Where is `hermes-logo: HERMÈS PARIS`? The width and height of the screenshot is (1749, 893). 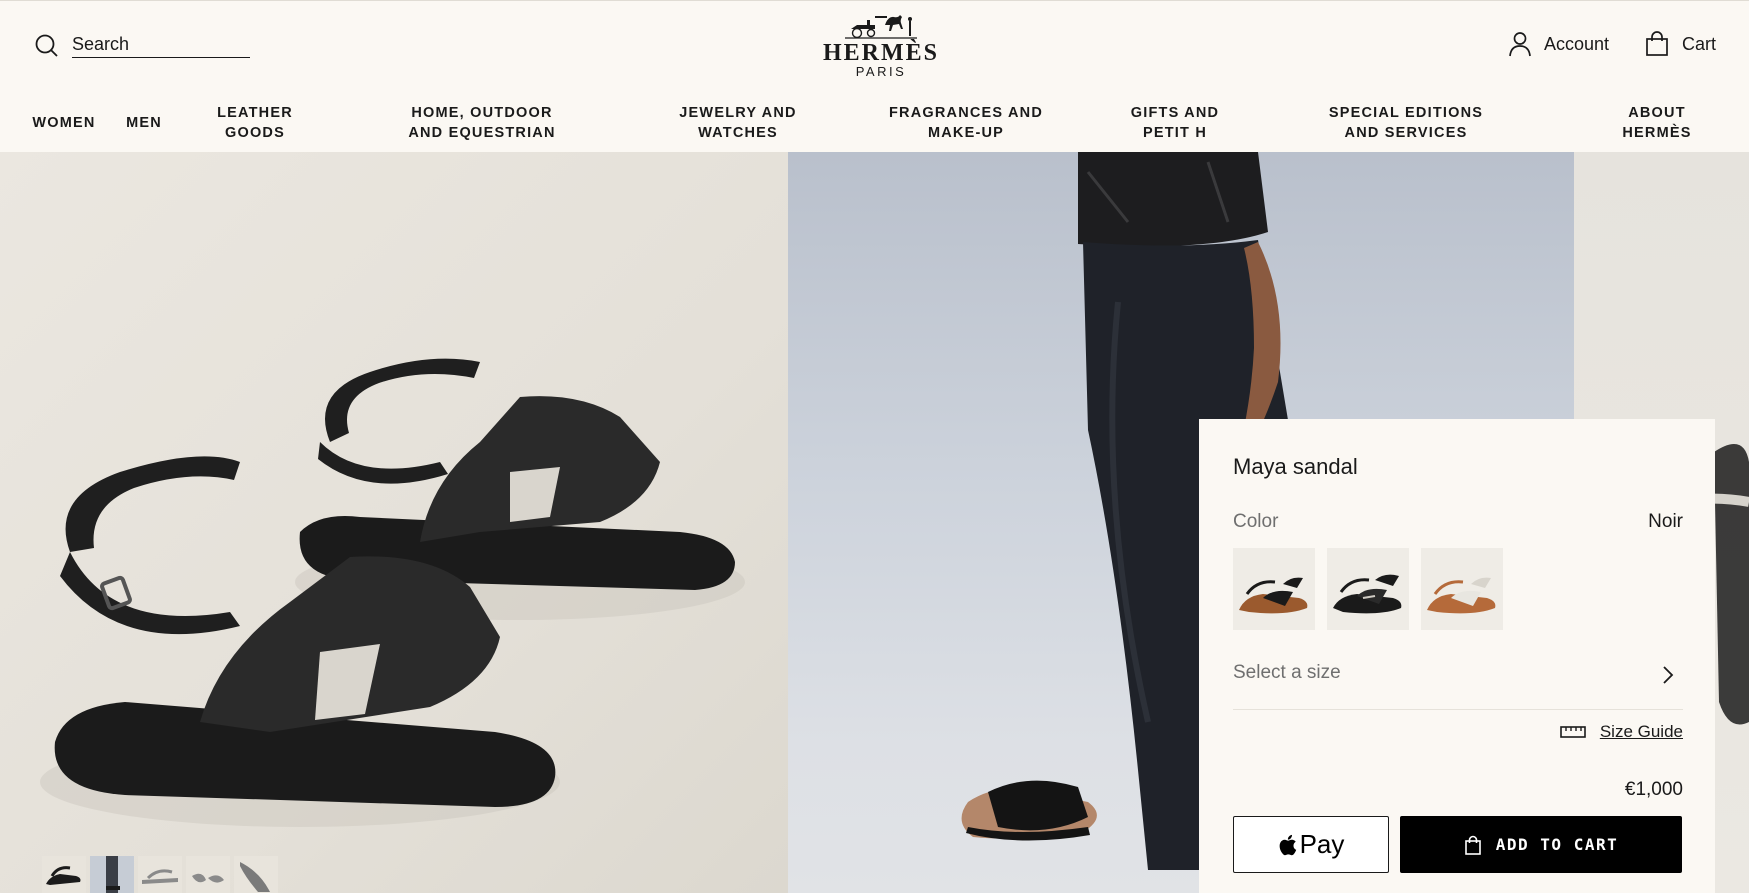
hermes-logo: HERMÈS PARIS is located at coordinates (881, 46).